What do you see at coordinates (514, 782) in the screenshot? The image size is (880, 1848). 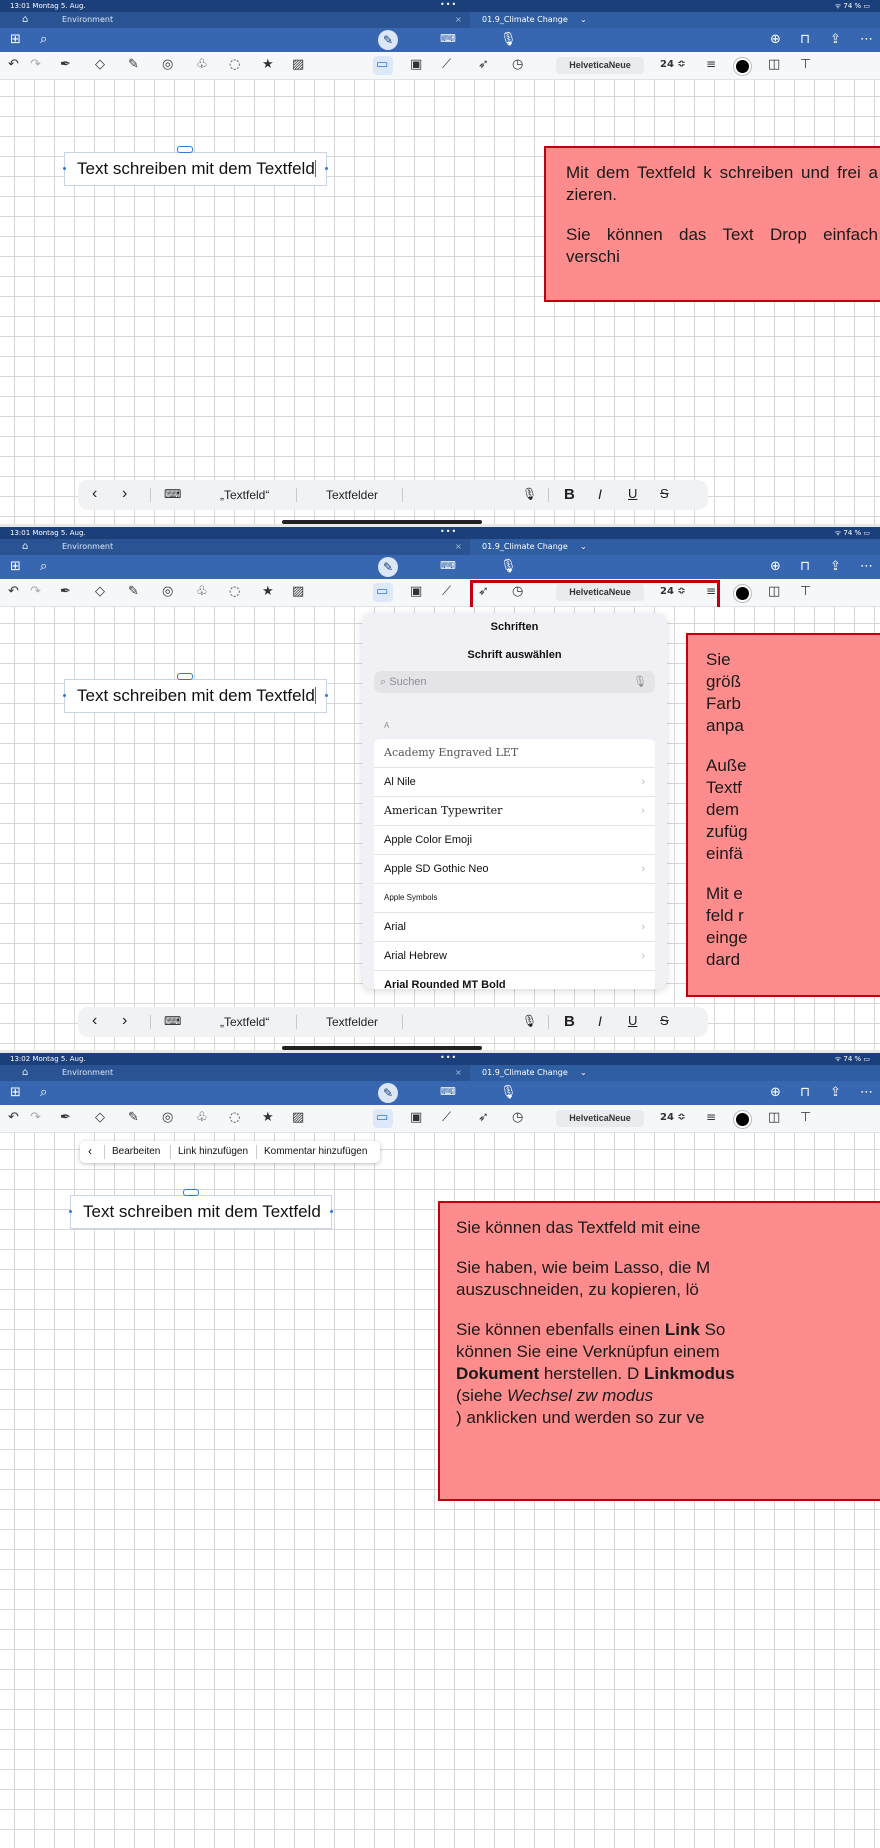 I see `font-list-item: Al Nile ›` at bounding box center [514, 782].